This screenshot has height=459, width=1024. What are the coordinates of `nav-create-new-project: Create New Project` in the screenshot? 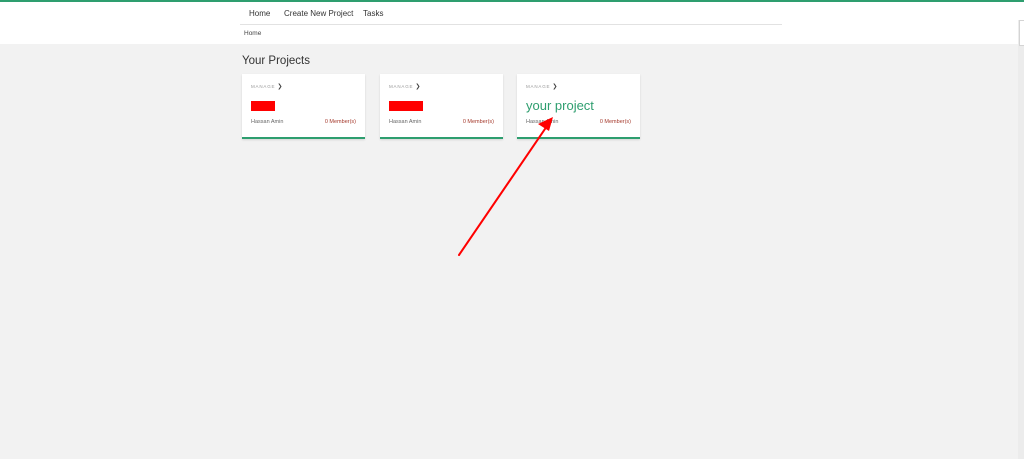 It's located at (318, 13).